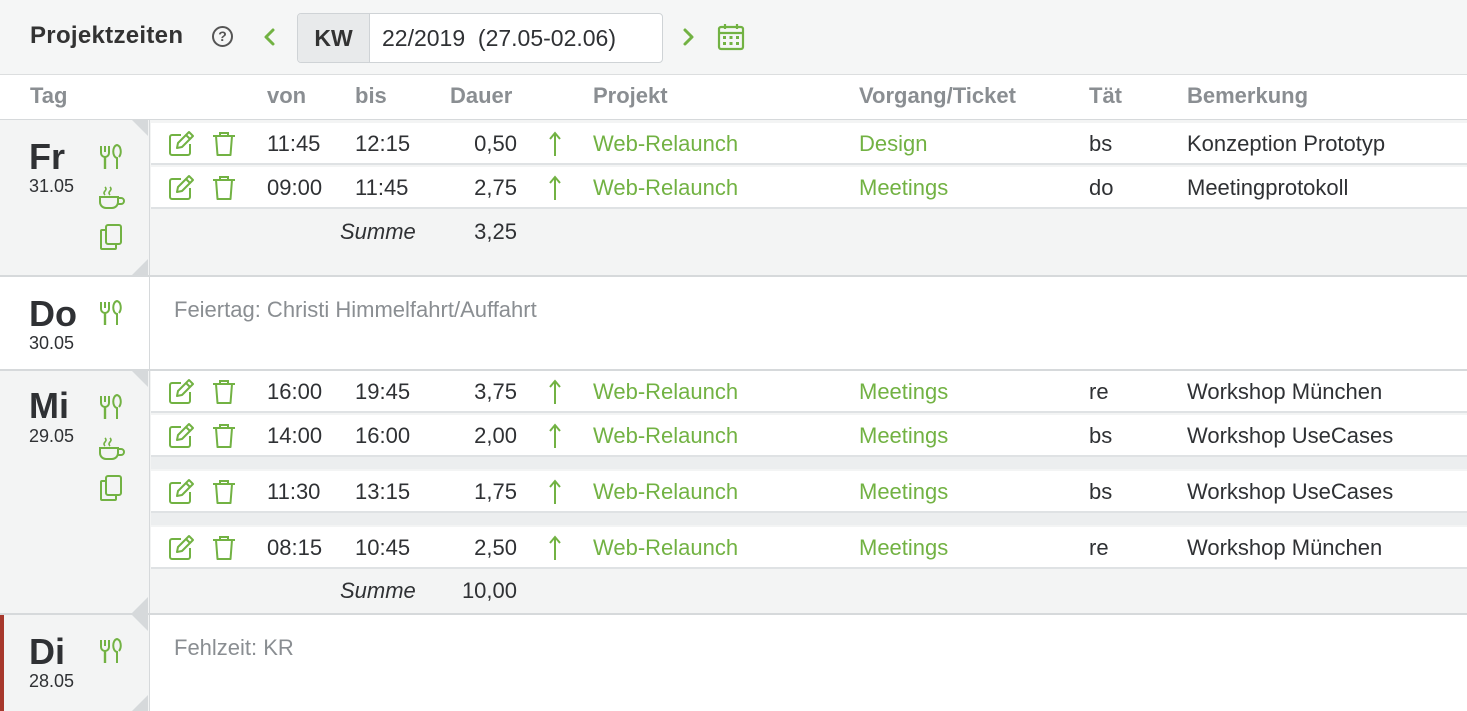  What do you see at coordinates (1248, 95) in the screenshot?
I see `col-bemerkung: Bemerkung` at bounding box center [1248, 95].